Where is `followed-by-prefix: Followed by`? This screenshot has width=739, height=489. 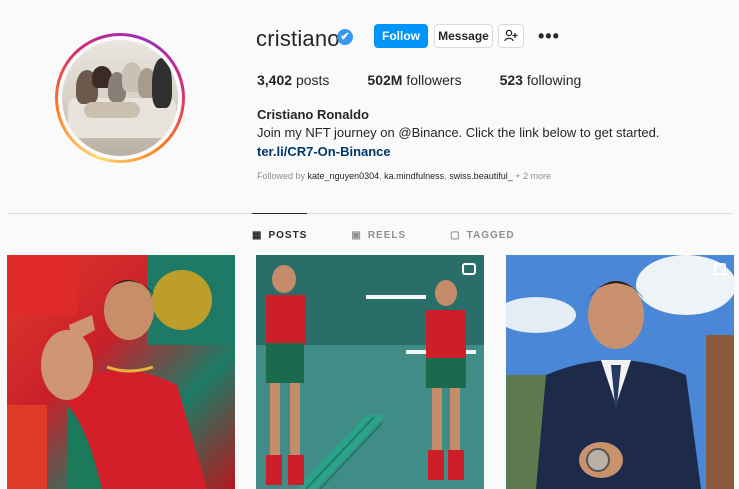
followed-by-prefix: Followed by is located at coordinates (281, 176).